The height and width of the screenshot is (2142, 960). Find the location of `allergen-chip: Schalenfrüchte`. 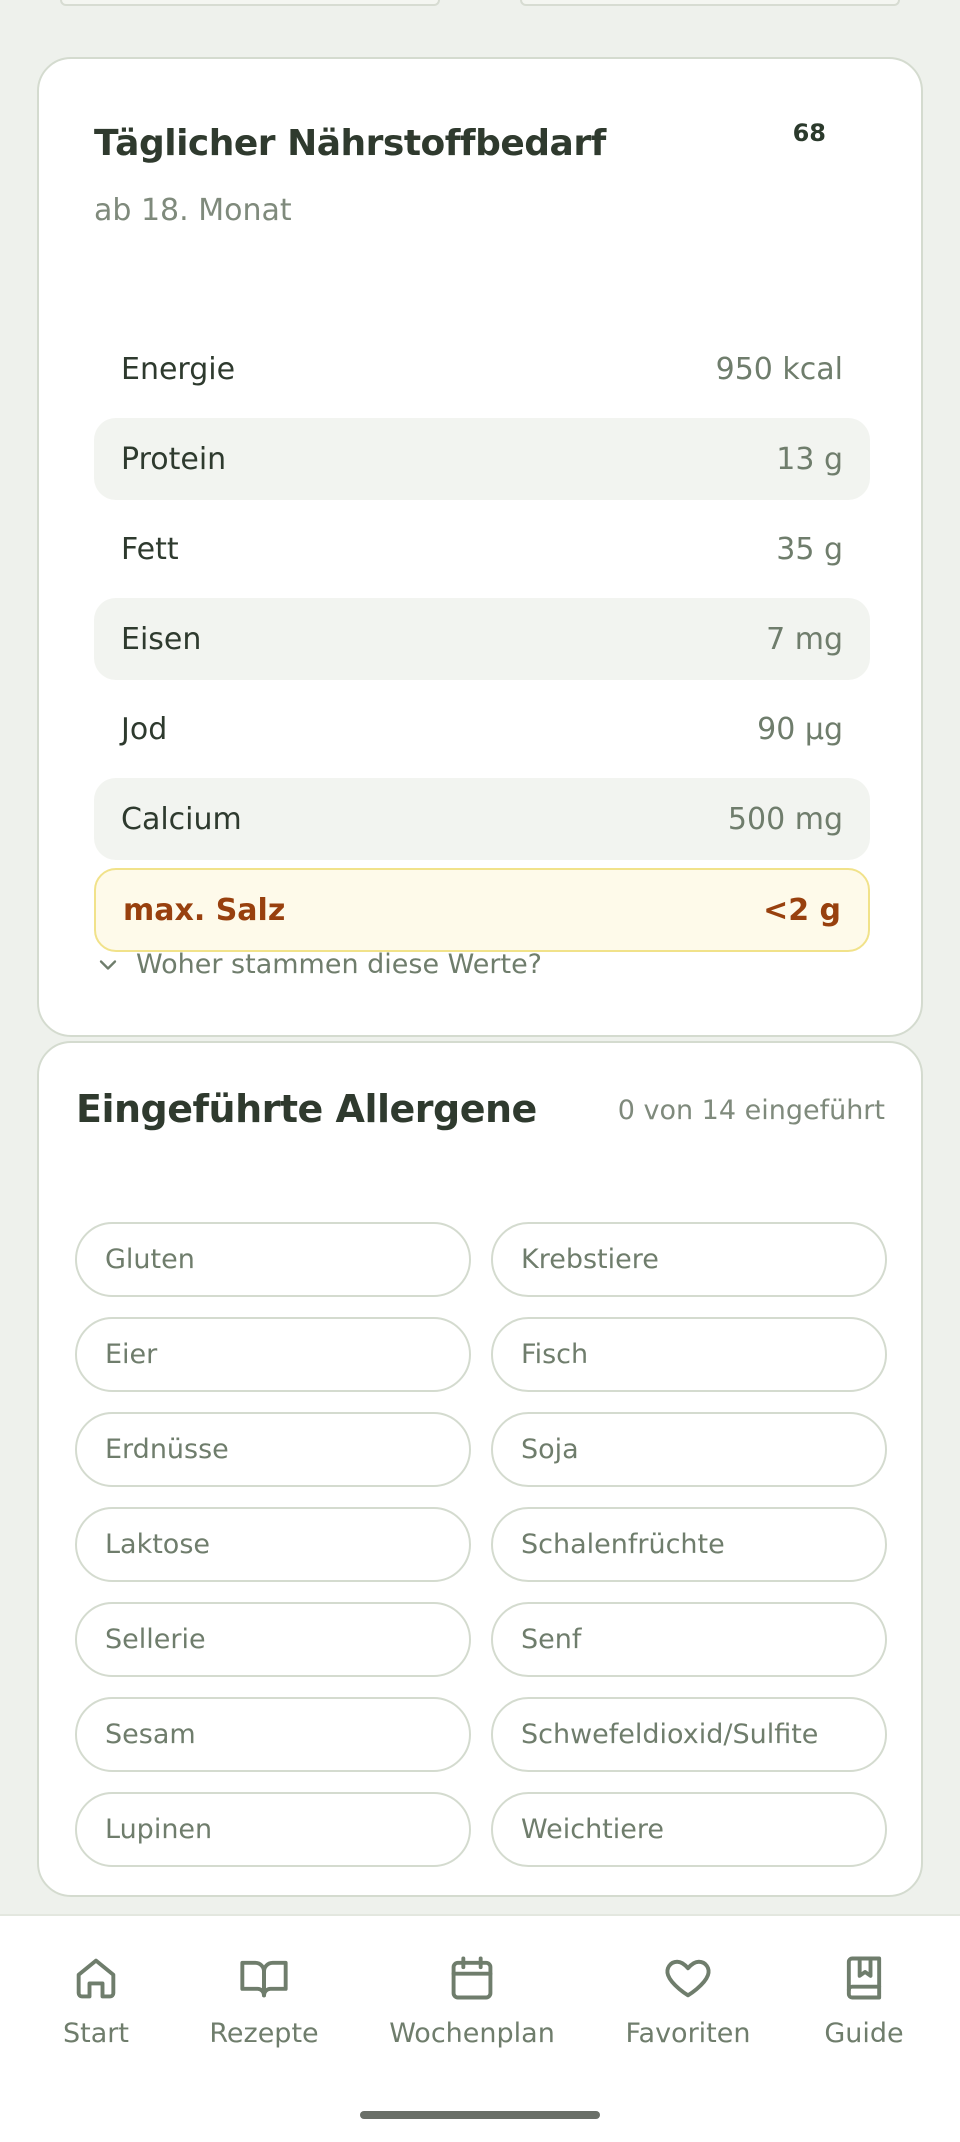

allergen-chip: Schalenfrüchte is located at coordinates (689, 1544).